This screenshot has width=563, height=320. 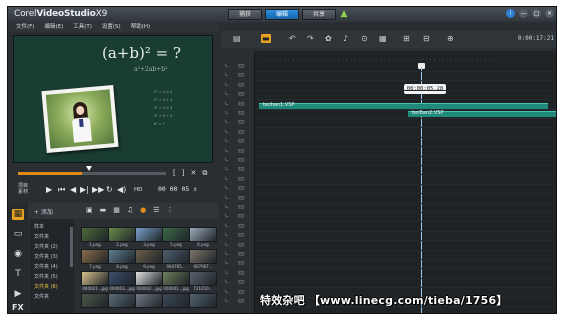 I want to click on scrubber-handle, so click(x=88, y=168).